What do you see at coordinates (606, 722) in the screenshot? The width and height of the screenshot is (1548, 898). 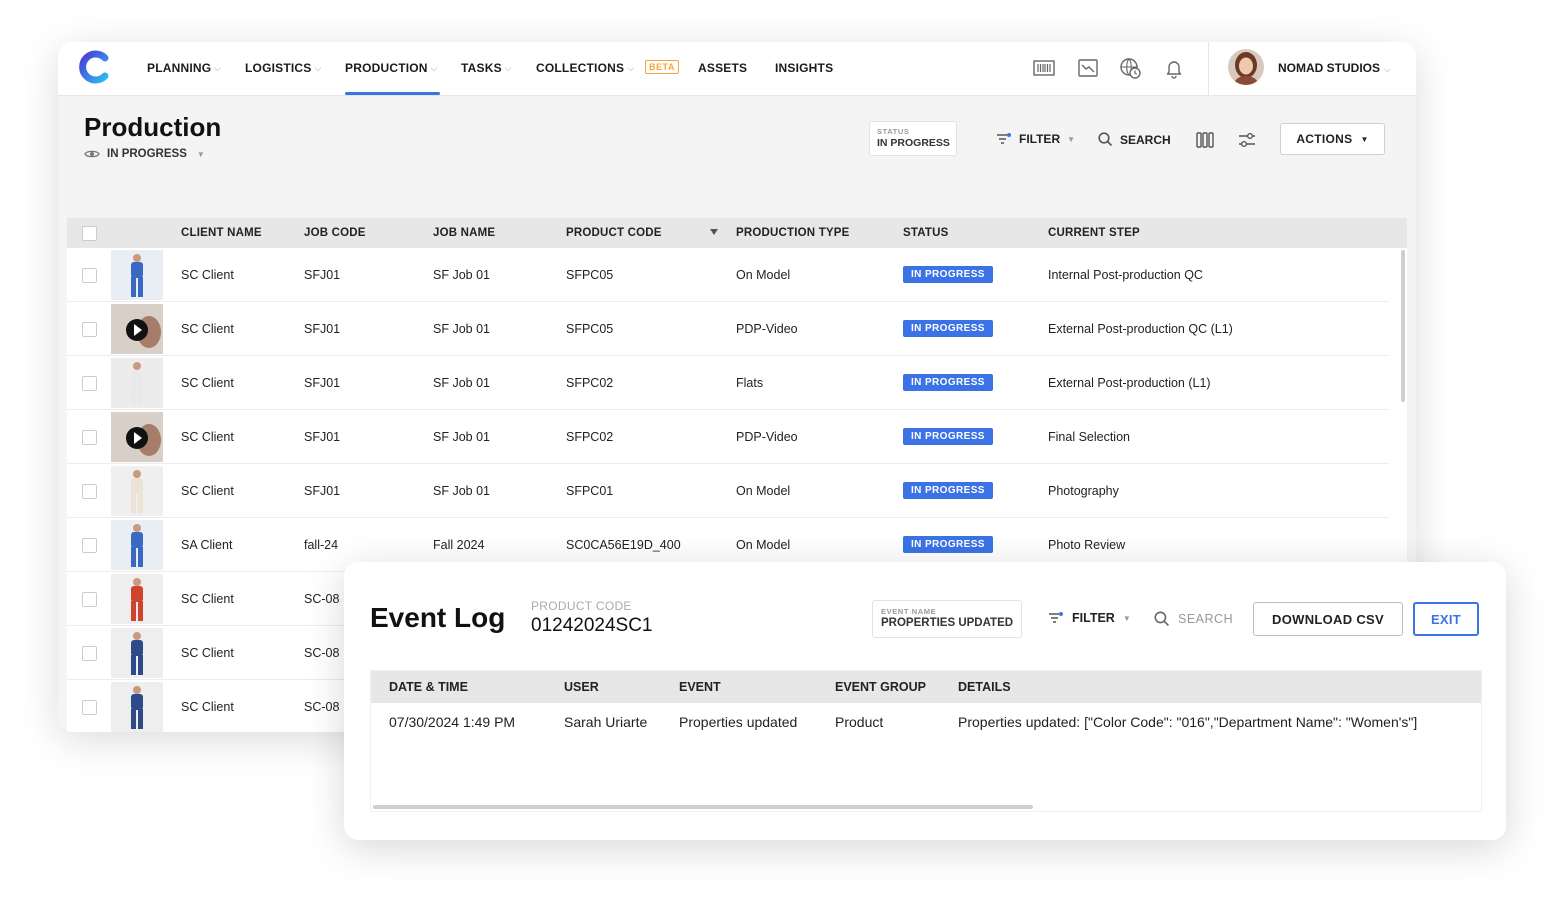 I see `event-user: Sarah Uriarte` at bounding box center [606, 722].